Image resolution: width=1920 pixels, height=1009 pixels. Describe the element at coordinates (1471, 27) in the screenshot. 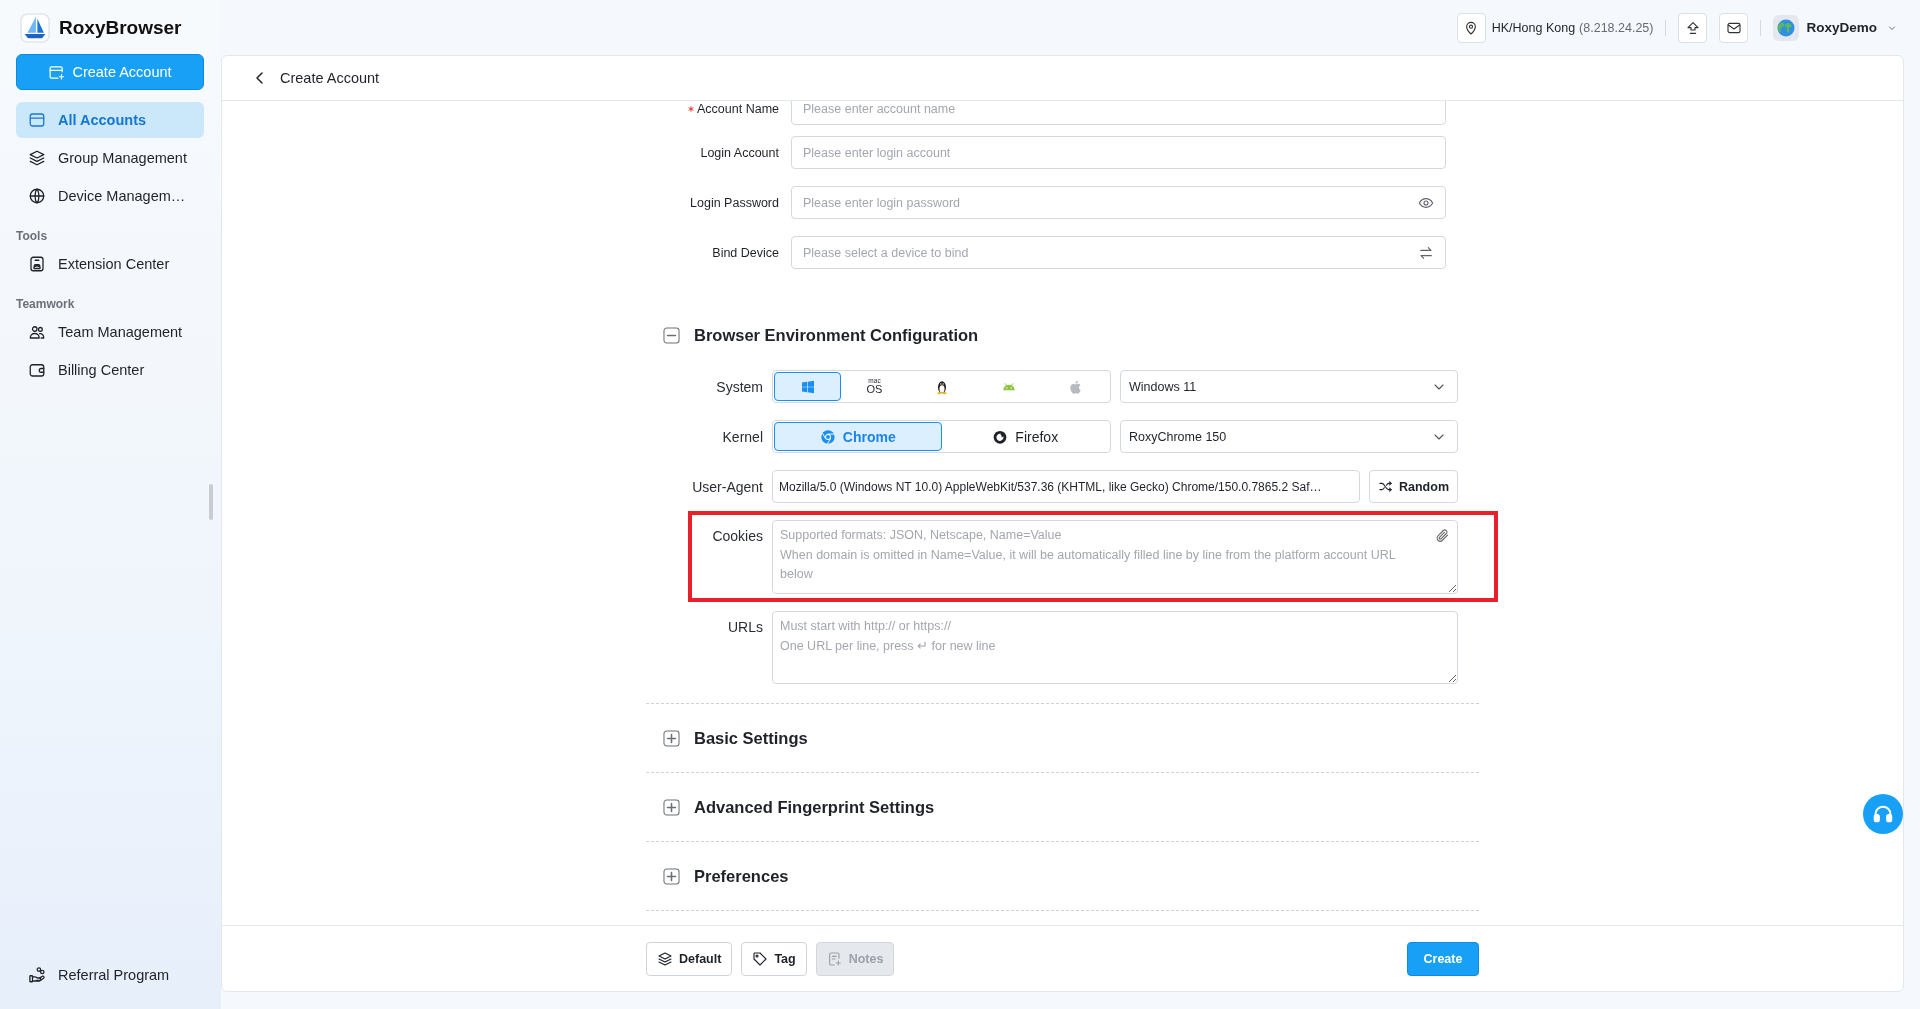

I see `location-button` at that location.